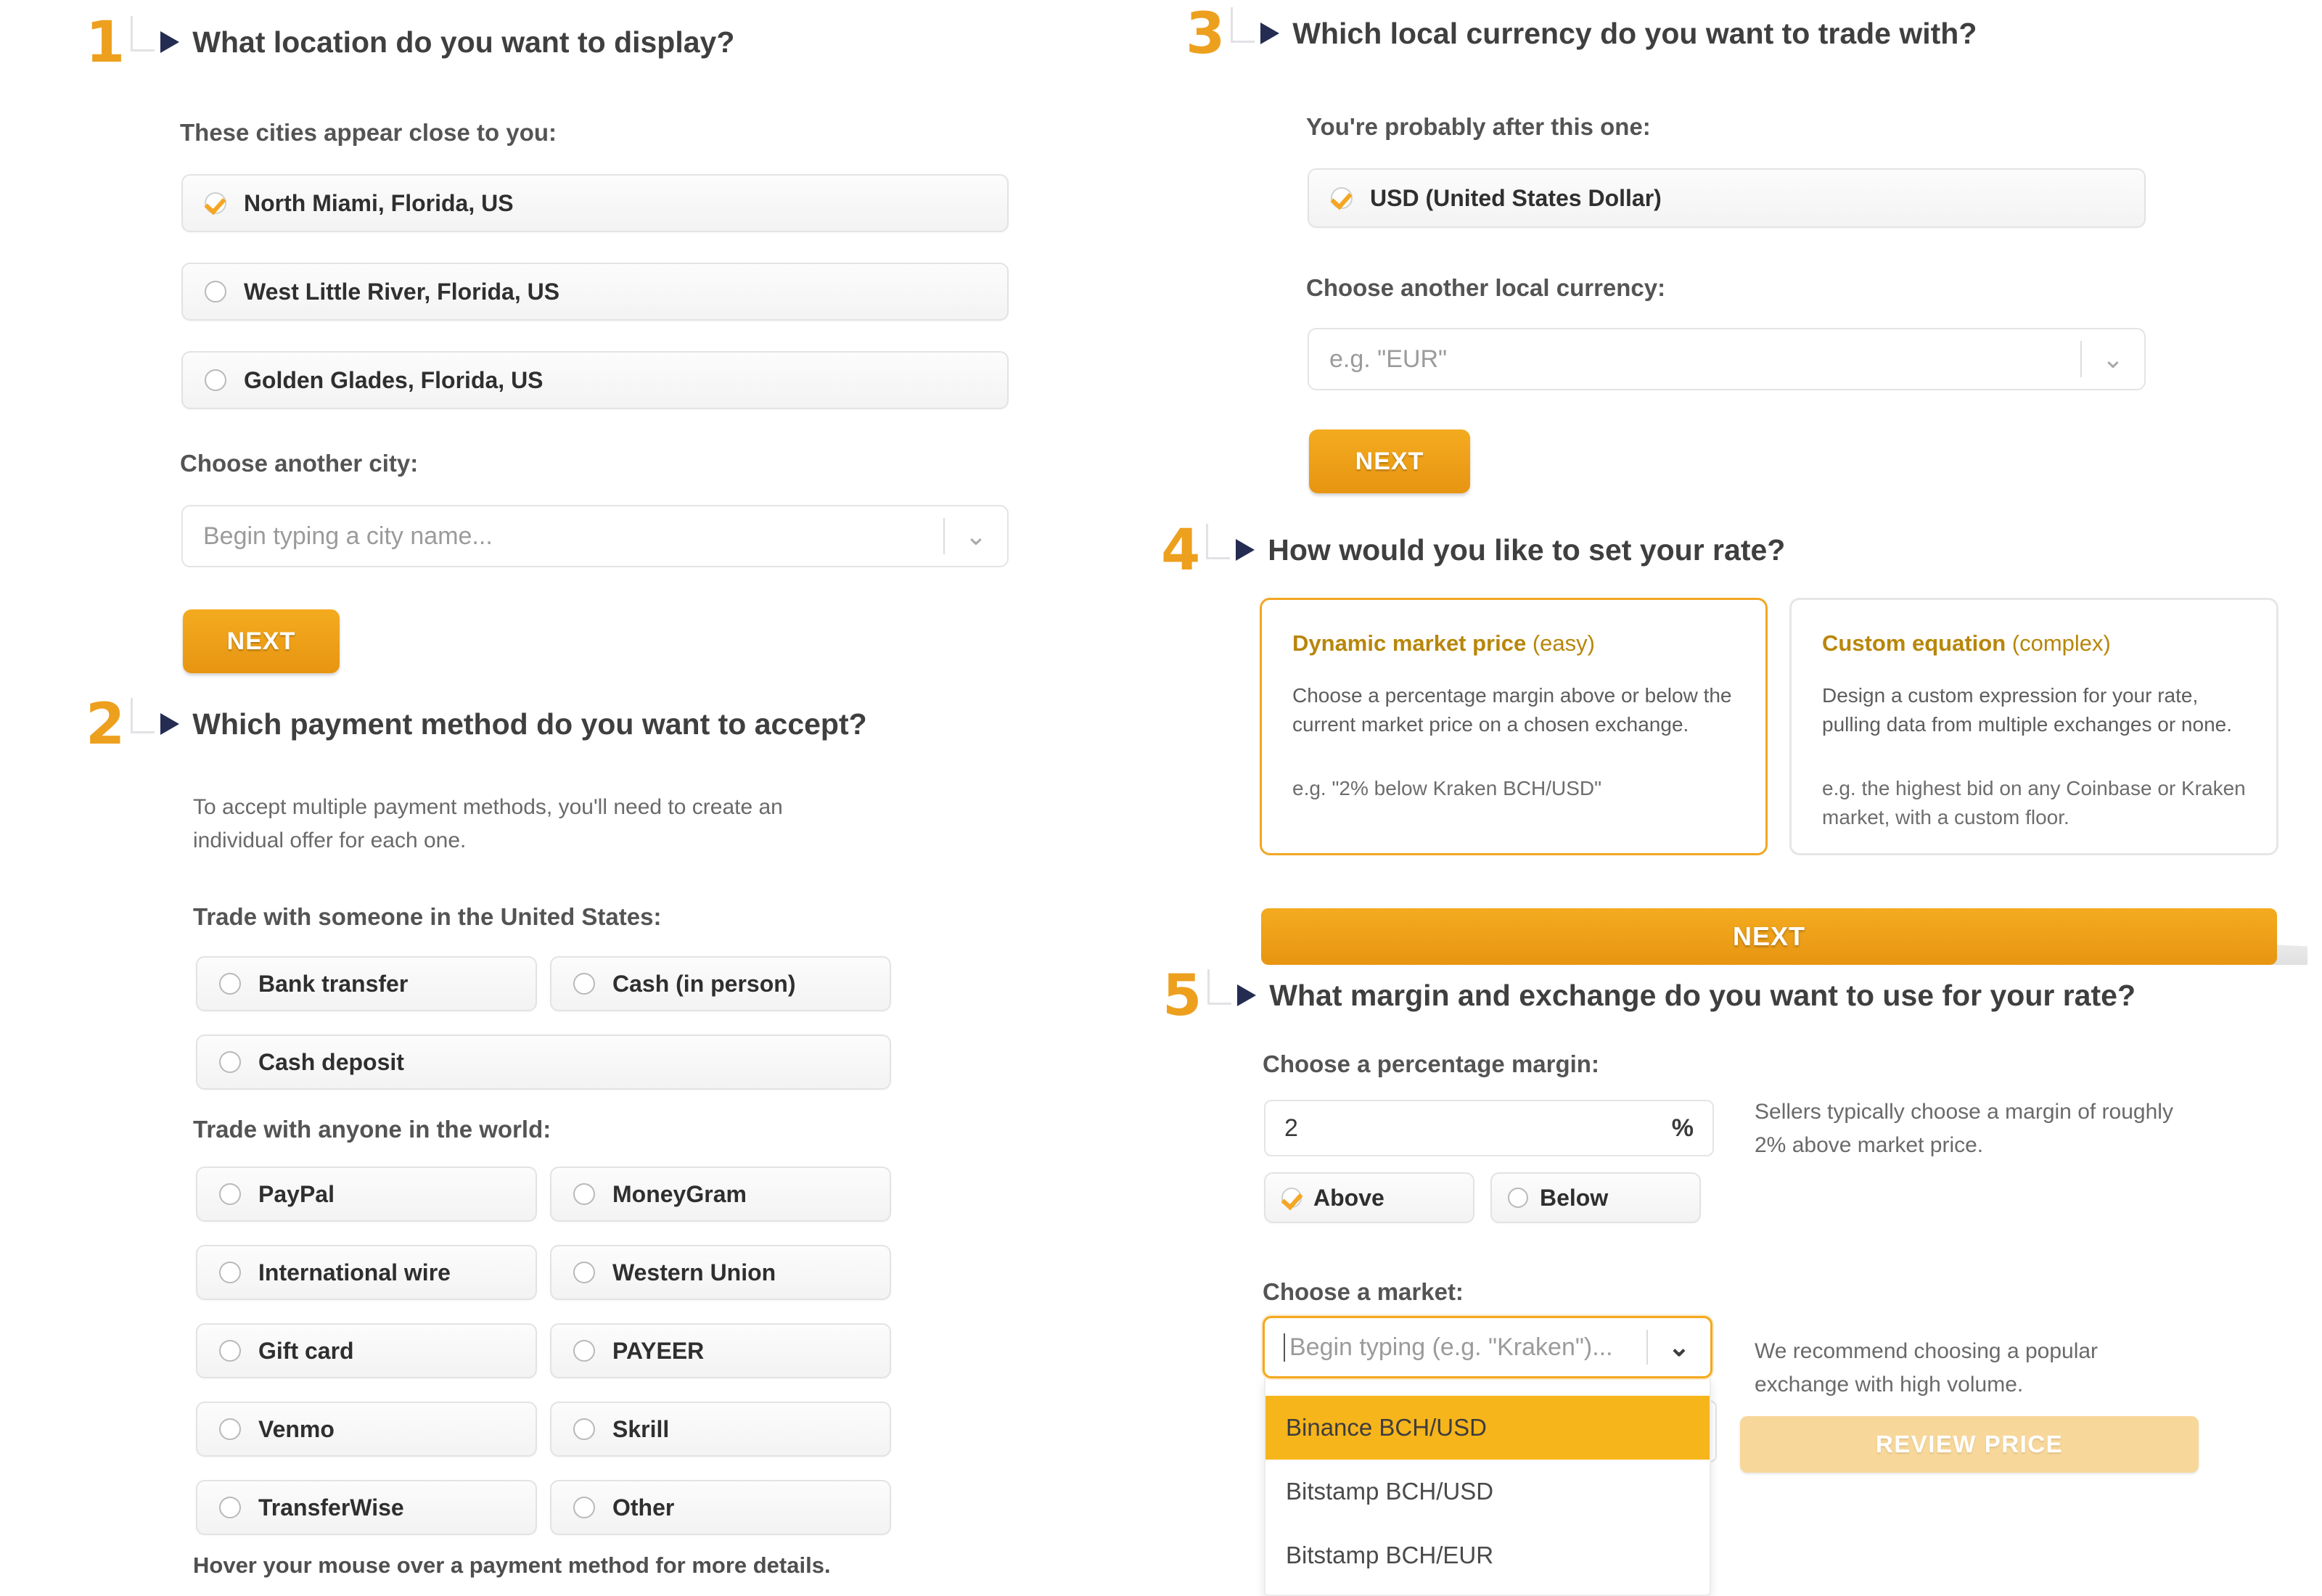 This screenshot has width=2322, height=1596. What do you see at coordinates (393, 380) in the screenshot?
I see `city-option-label: Golden Glades, Florida, US` at bounding box center [393, 380].